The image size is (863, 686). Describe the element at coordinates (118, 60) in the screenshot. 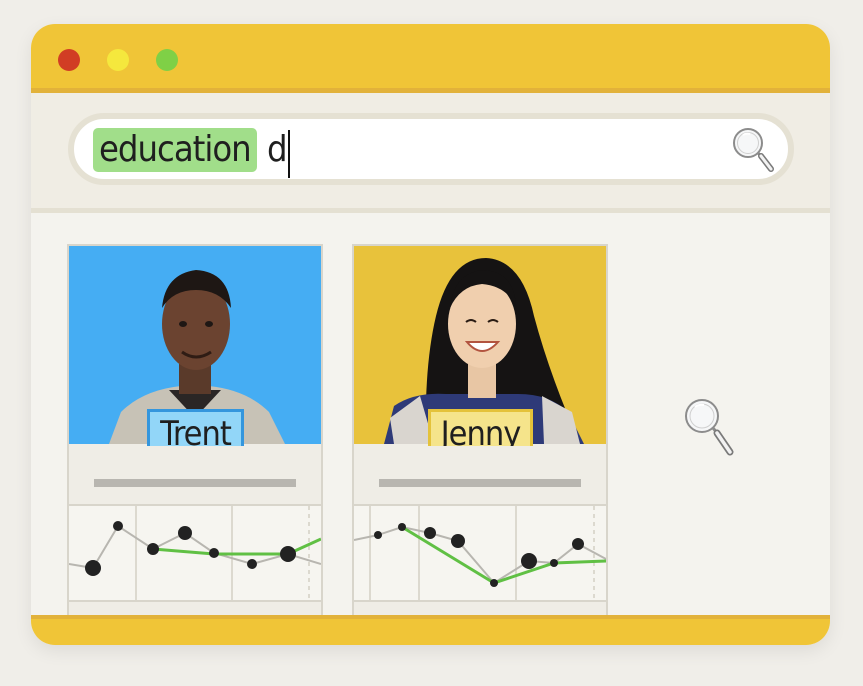

I see `minimize-button` at that location.